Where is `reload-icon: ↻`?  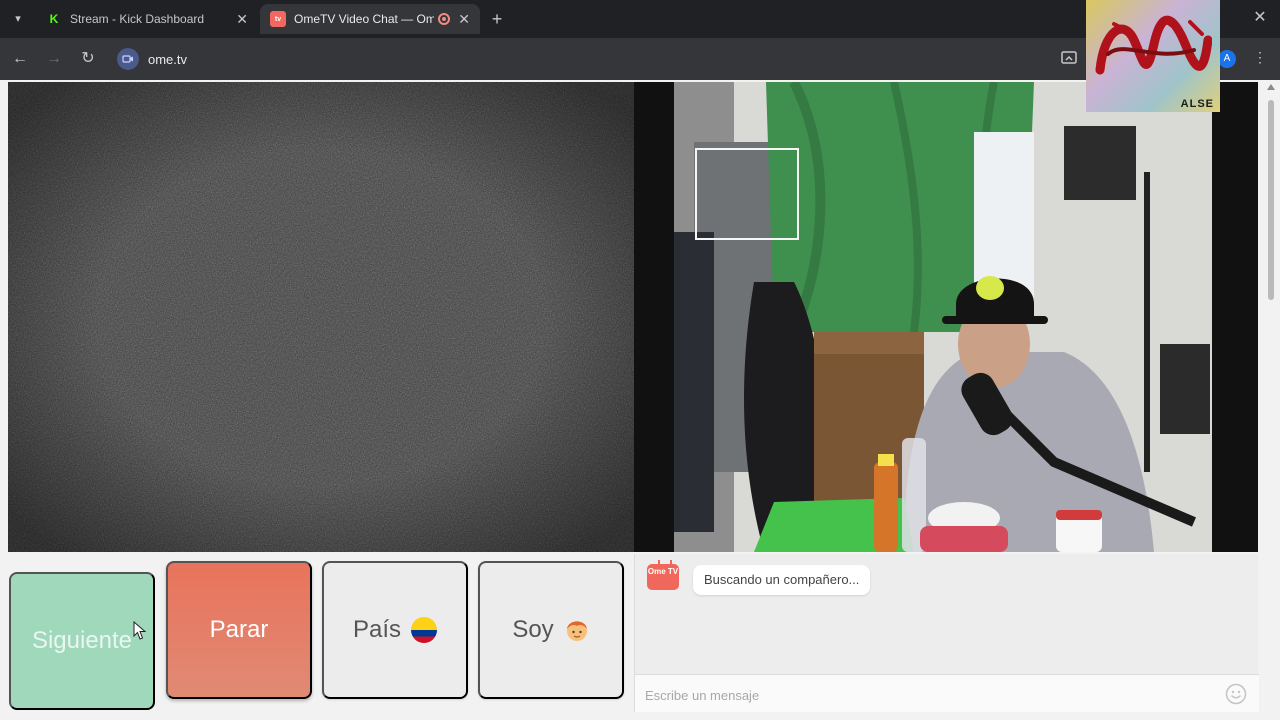 reload-icon: ↻ is located at coordinates (88, 59).